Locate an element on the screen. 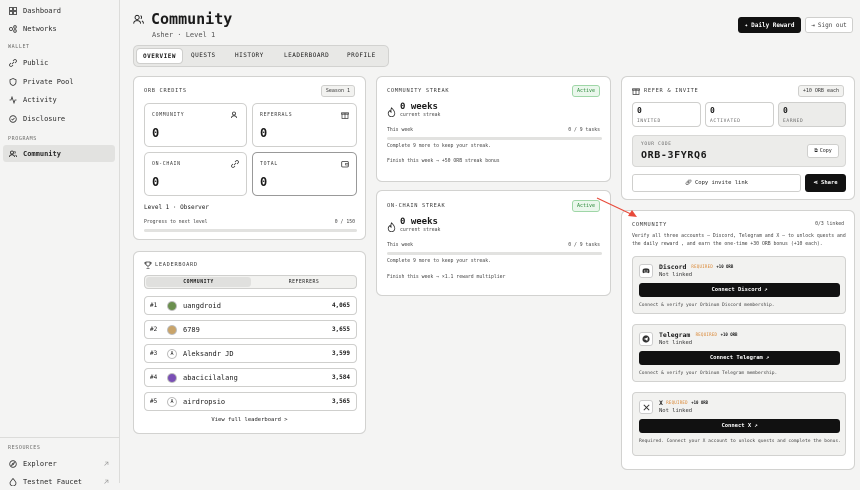  connect-x-button: Connect X ↗ is located at coordinates (739, 426).